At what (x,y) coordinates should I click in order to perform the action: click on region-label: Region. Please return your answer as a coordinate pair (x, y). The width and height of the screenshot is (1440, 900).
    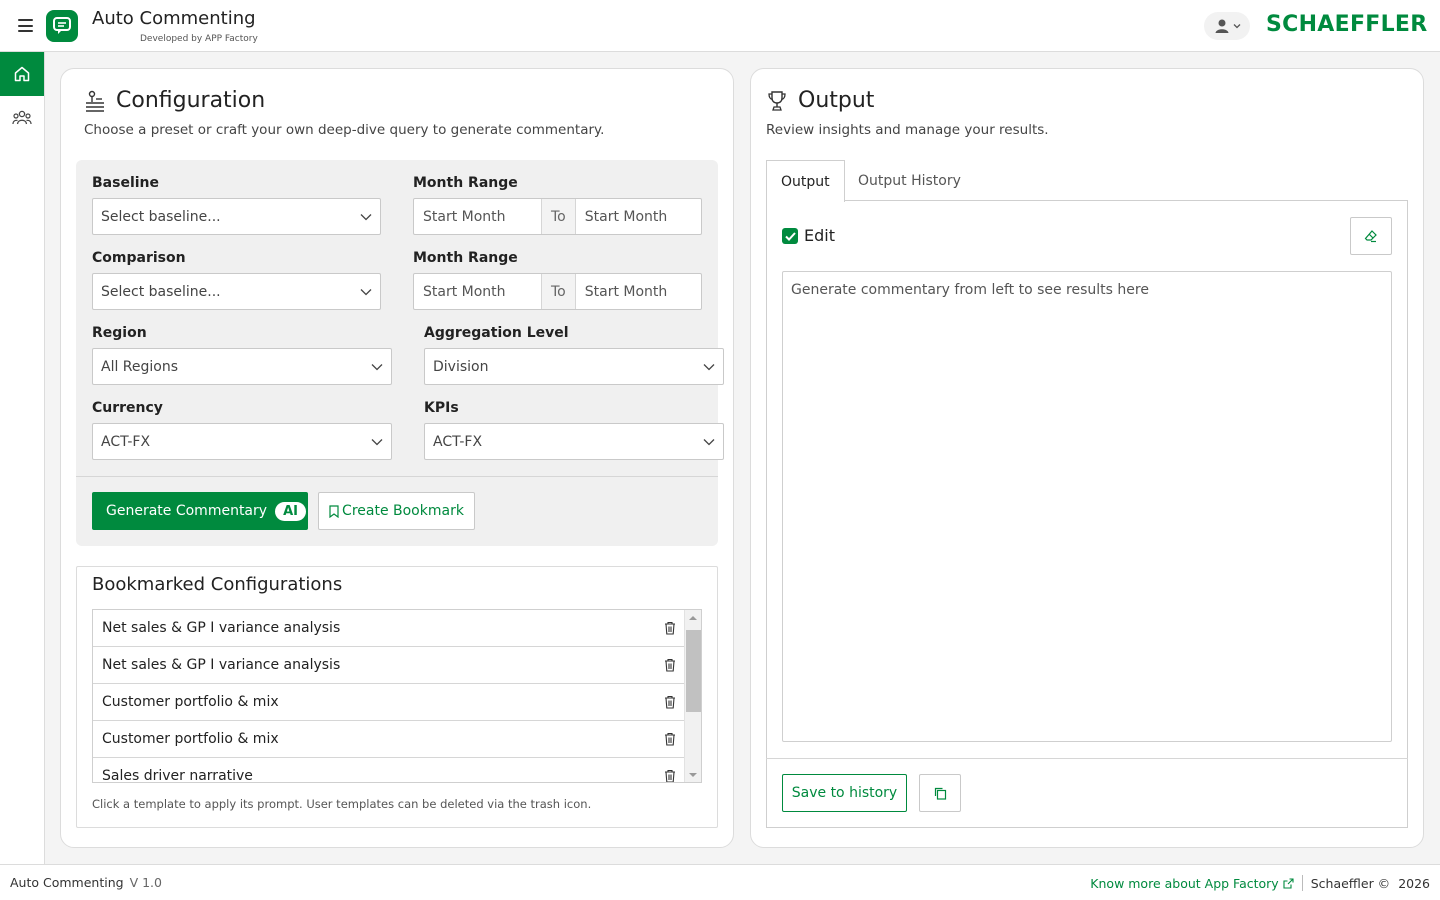
    Looking at the image, I should click on (119, 333).